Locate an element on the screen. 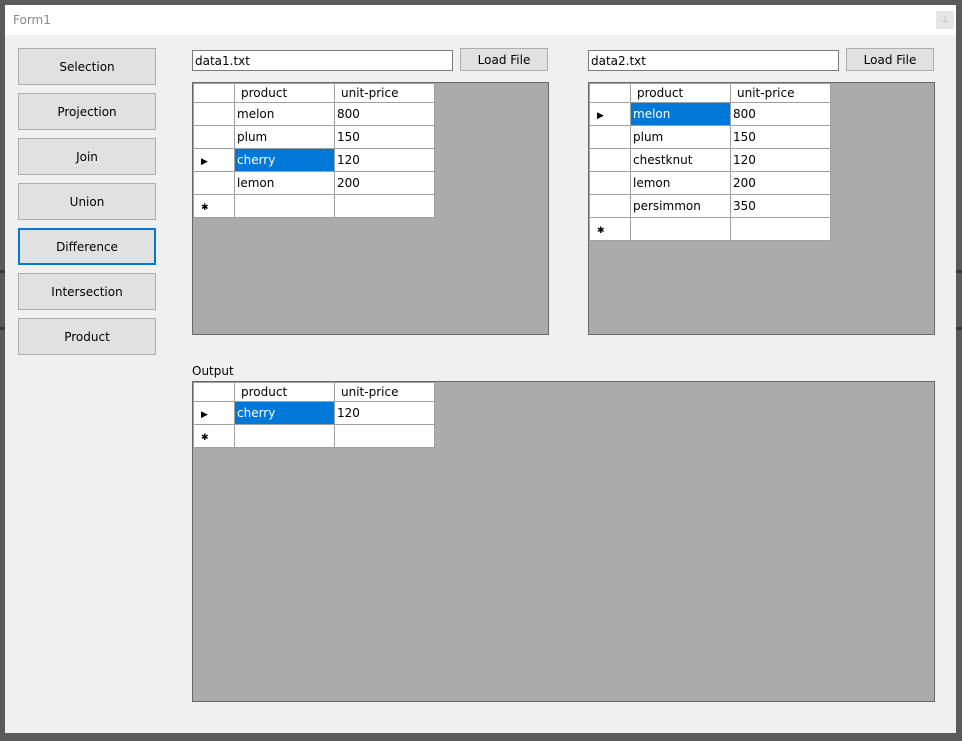 The image size is (962, 741). table-row: chestknut 120 is located at coordinates (710, 160).